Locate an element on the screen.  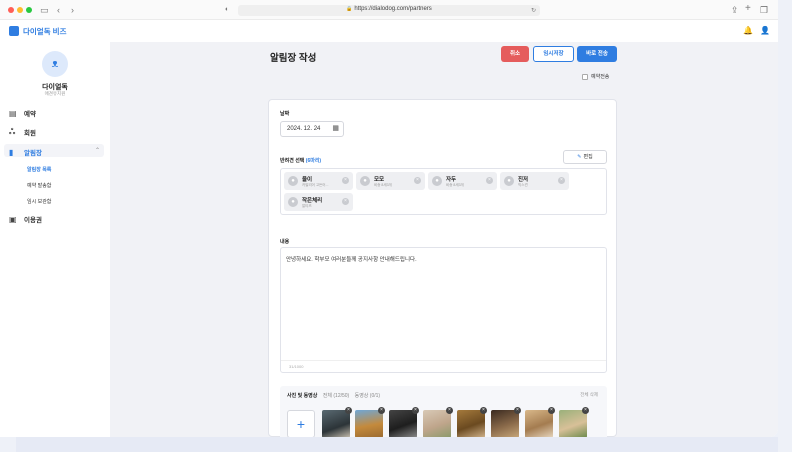
minimize-window-dot is located at coordinates (20, 10).